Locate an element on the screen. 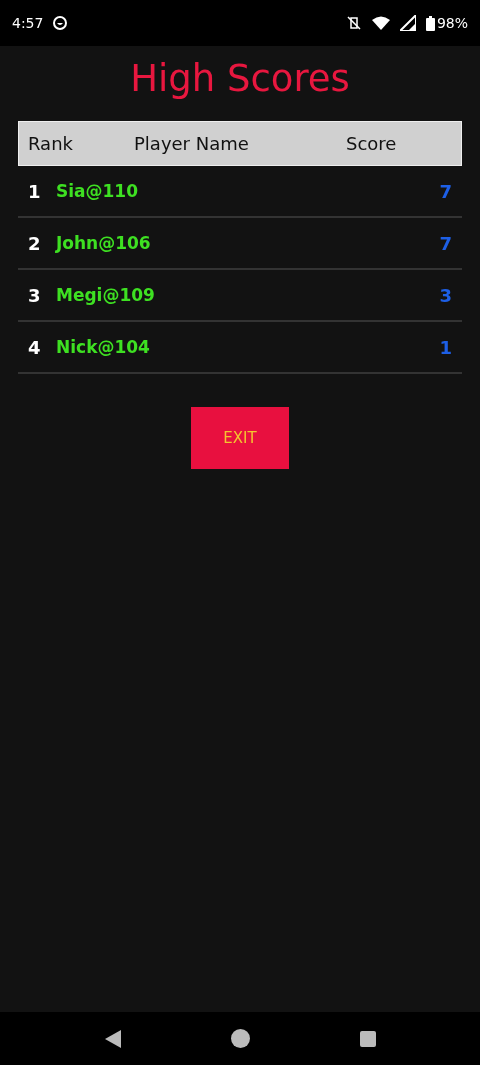 Image resolution: width=480 pixels, height=1065 pixels. player-name-cell-text: Sia@110 is located at coordinates (98, 191).